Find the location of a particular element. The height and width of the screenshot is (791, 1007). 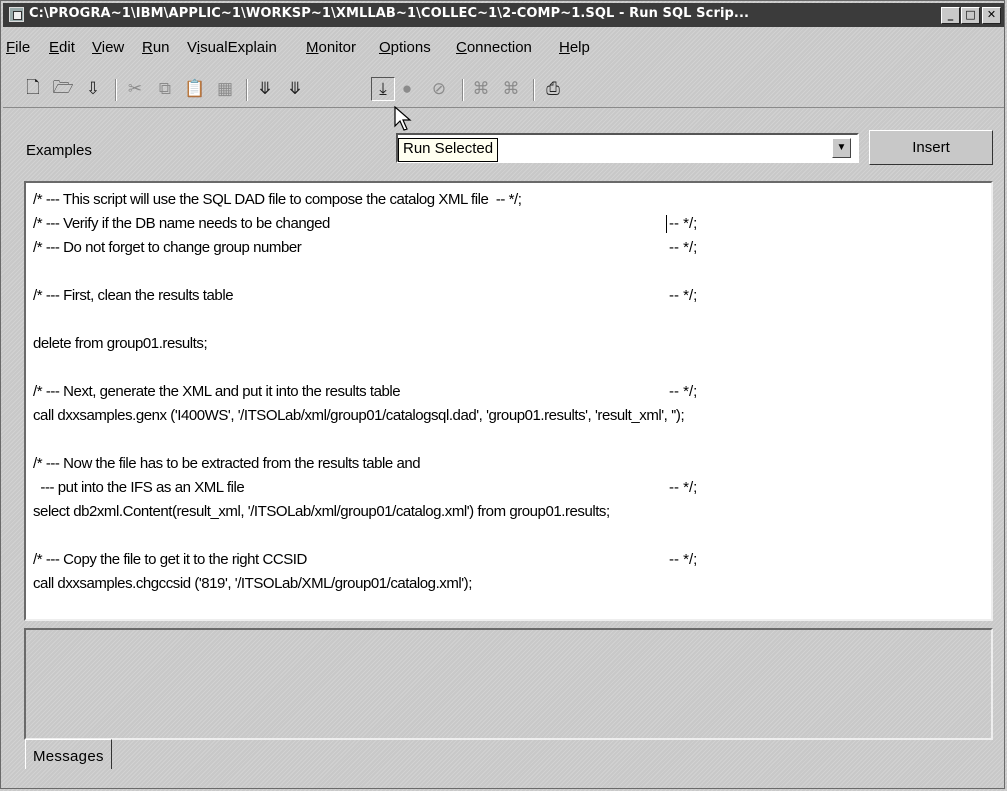

toolbar: 🗋 🗁 ⇩ ✂ ⧉ 📋 ▦ ⤋ ⤋ ⤓ ● ⊘ ⌘ ⌘ ⎙ is located at coordinates (503, 90).